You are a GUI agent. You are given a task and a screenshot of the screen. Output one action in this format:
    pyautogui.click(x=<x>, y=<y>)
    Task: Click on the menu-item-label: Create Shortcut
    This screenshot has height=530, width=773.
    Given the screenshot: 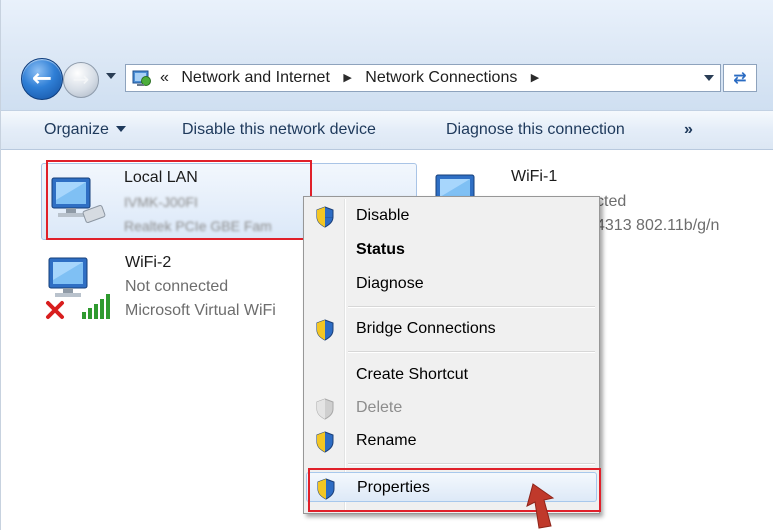 What is the action you would take?
    pyautogui.click(x=412, y=374)
    